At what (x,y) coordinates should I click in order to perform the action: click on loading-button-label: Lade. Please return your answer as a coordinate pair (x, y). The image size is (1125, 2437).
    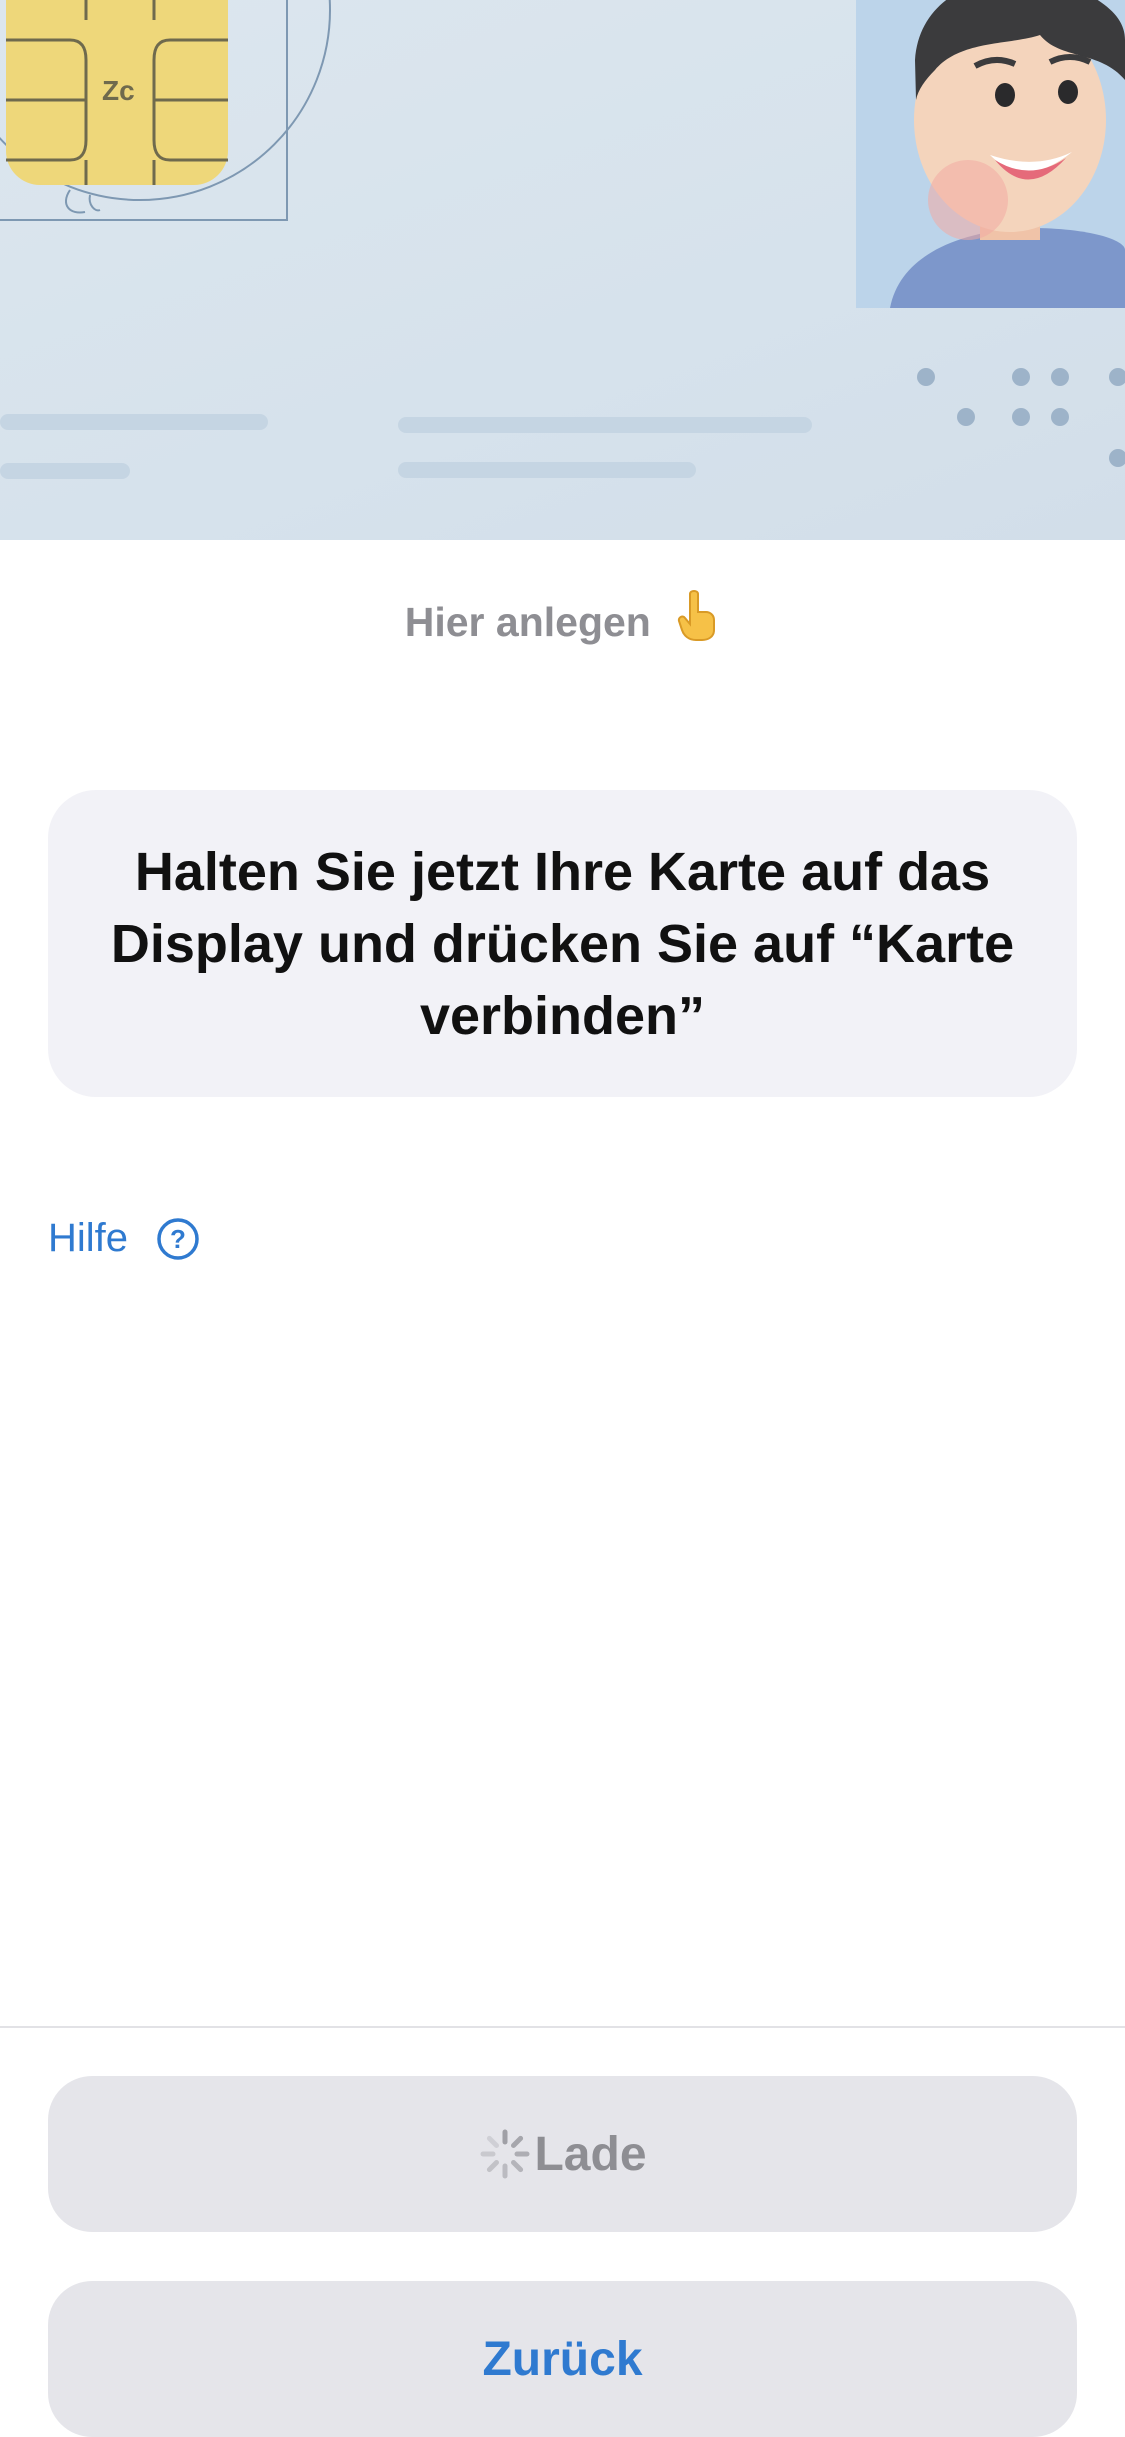
    Looking at the image, I should click on (590, 2154).